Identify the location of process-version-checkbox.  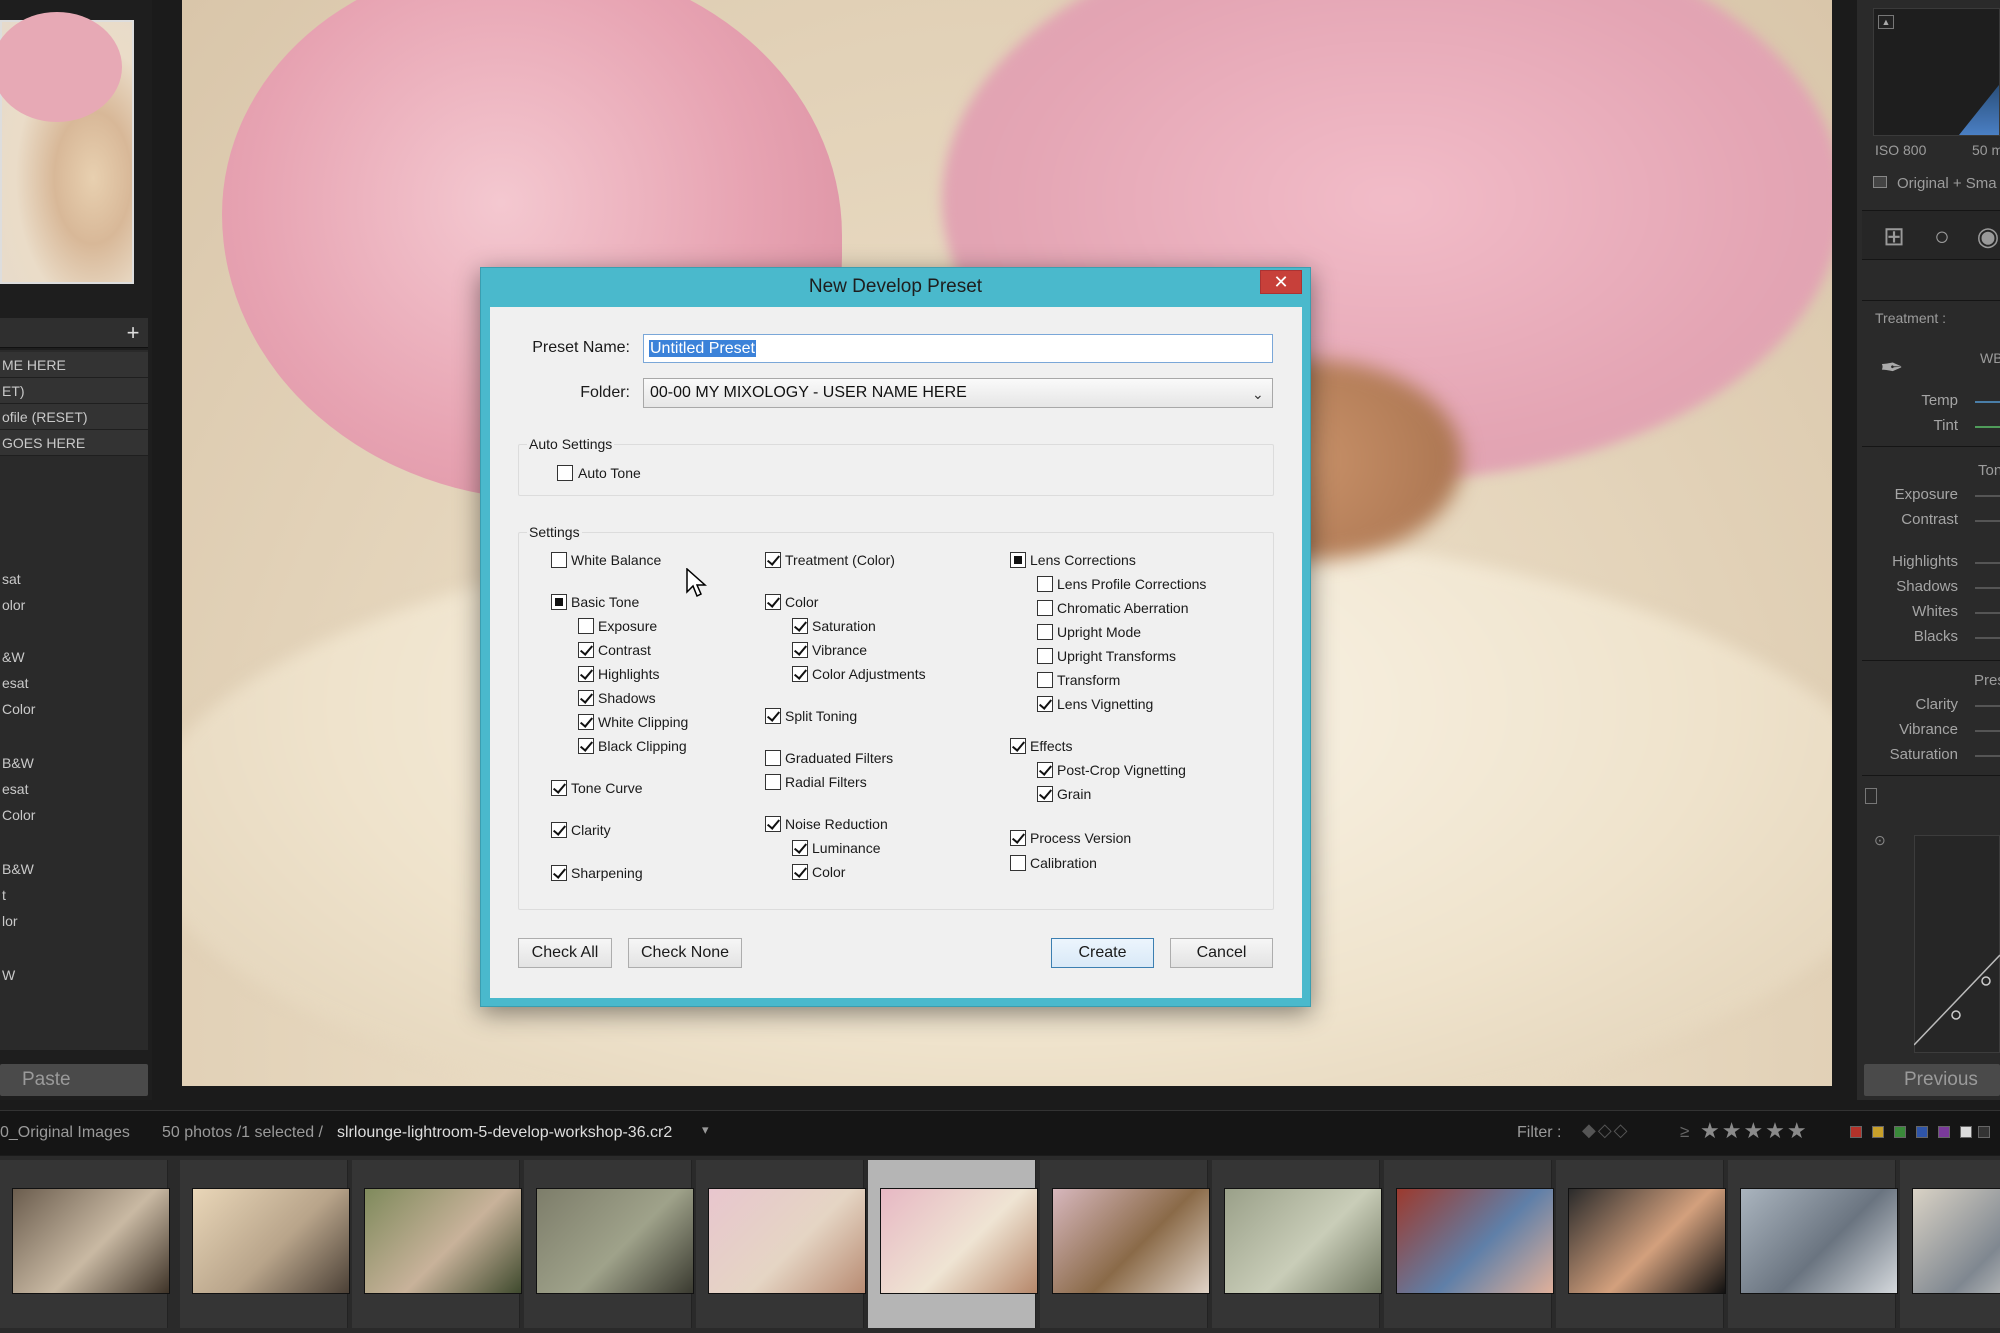
(1018, 838).